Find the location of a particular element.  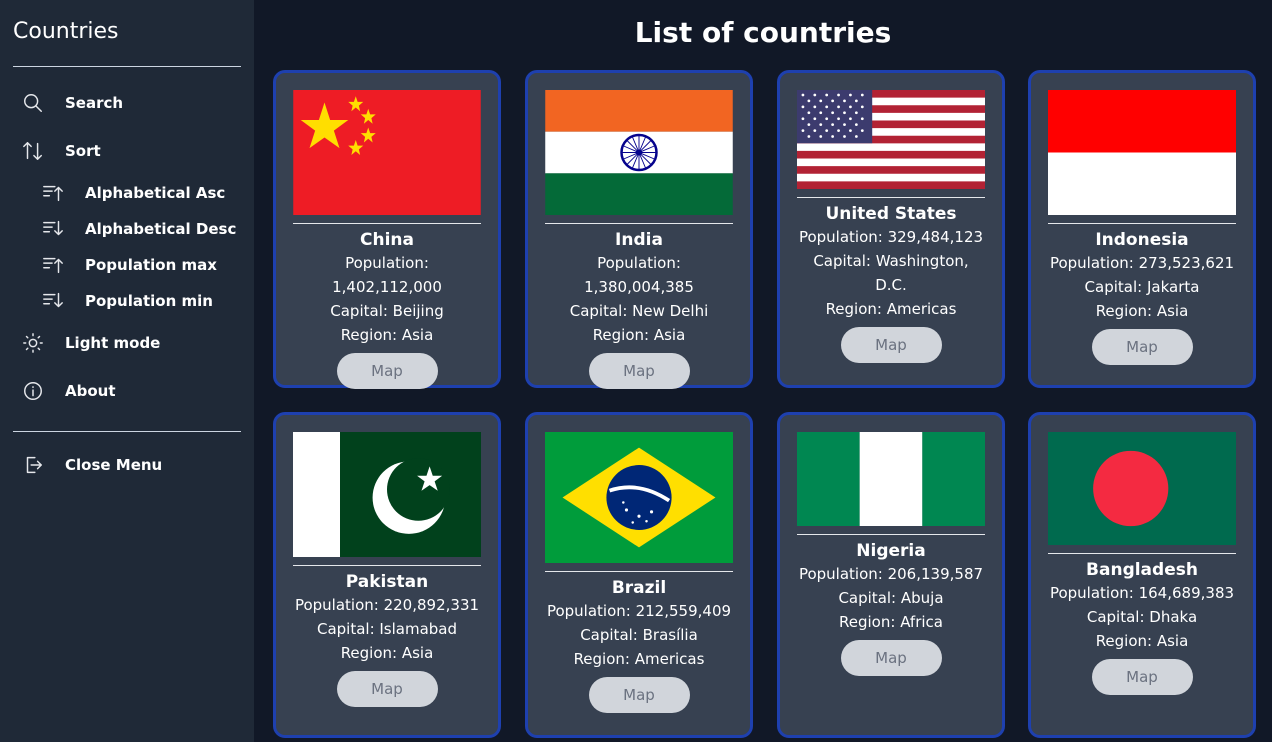

sidebar-item-label: Close Menu is located at coordinates (114, 465).